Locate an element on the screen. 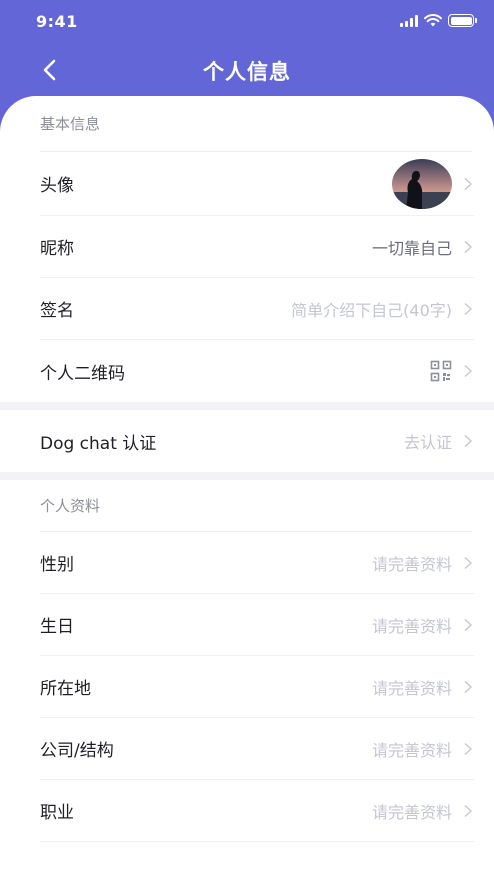  row-nickname: 昵称 一切靠自己 is located at coordinates (257, 247).